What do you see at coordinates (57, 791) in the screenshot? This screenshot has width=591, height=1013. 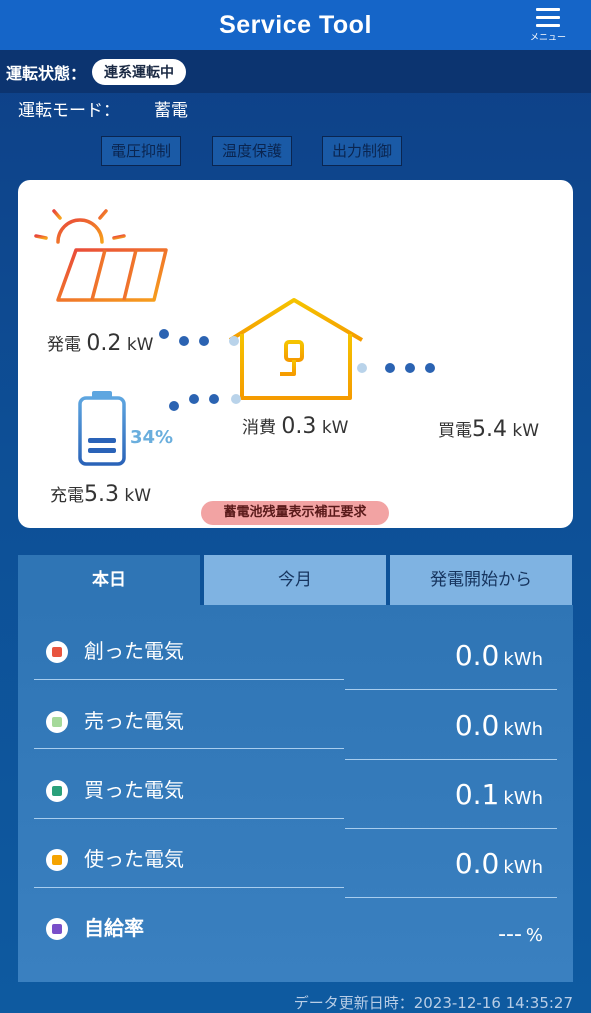 I see `bought-color-icon` at bounding box center [57, 791].